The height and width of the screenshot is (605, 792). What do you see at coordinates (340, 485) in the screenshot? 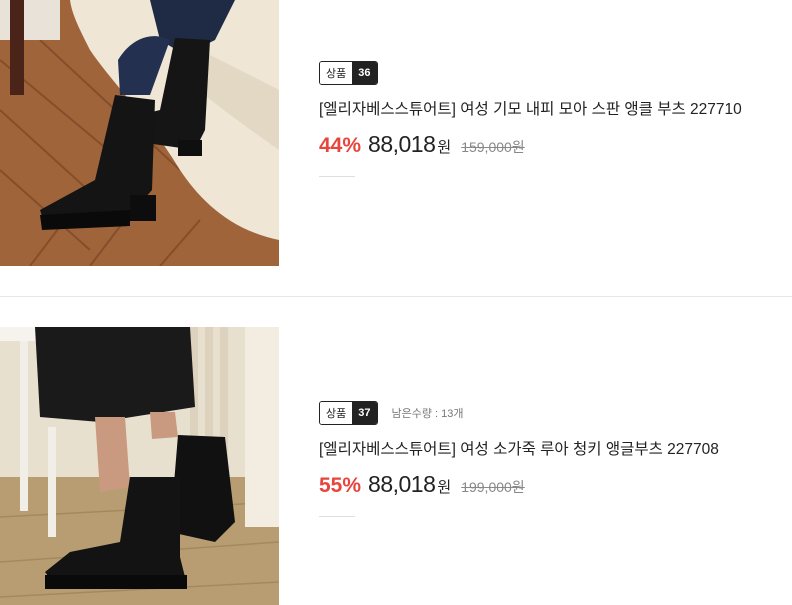
I see `discount-rate: 55%` at bounding box center [340, 485].